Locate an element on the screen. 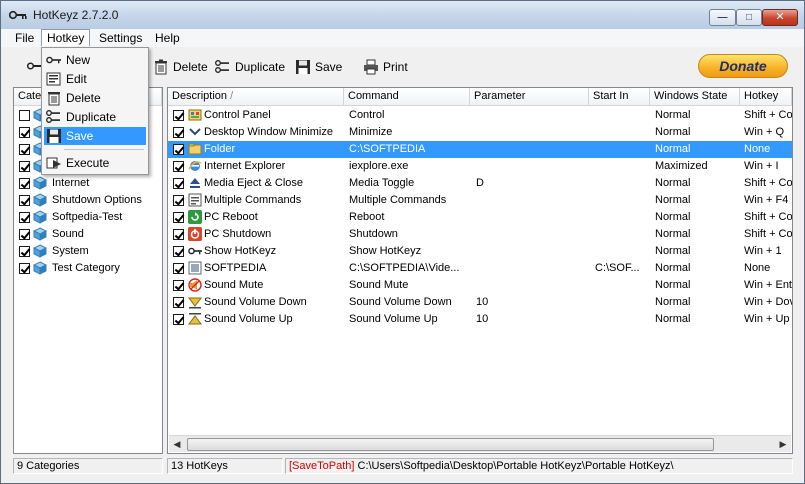 The width and height of the screenshot is (805, 484). menu-help: Help is located at coordinates (167, 38).